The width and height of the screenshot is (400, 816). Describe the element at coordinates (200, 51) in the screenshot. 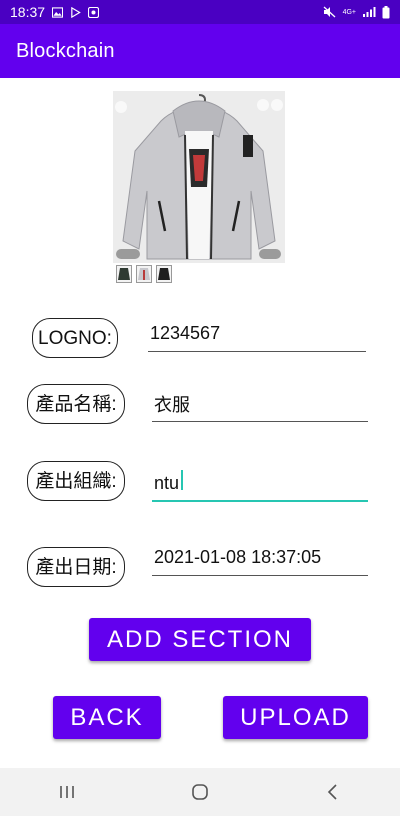

I see `app-bar: Blockchain` at that location.